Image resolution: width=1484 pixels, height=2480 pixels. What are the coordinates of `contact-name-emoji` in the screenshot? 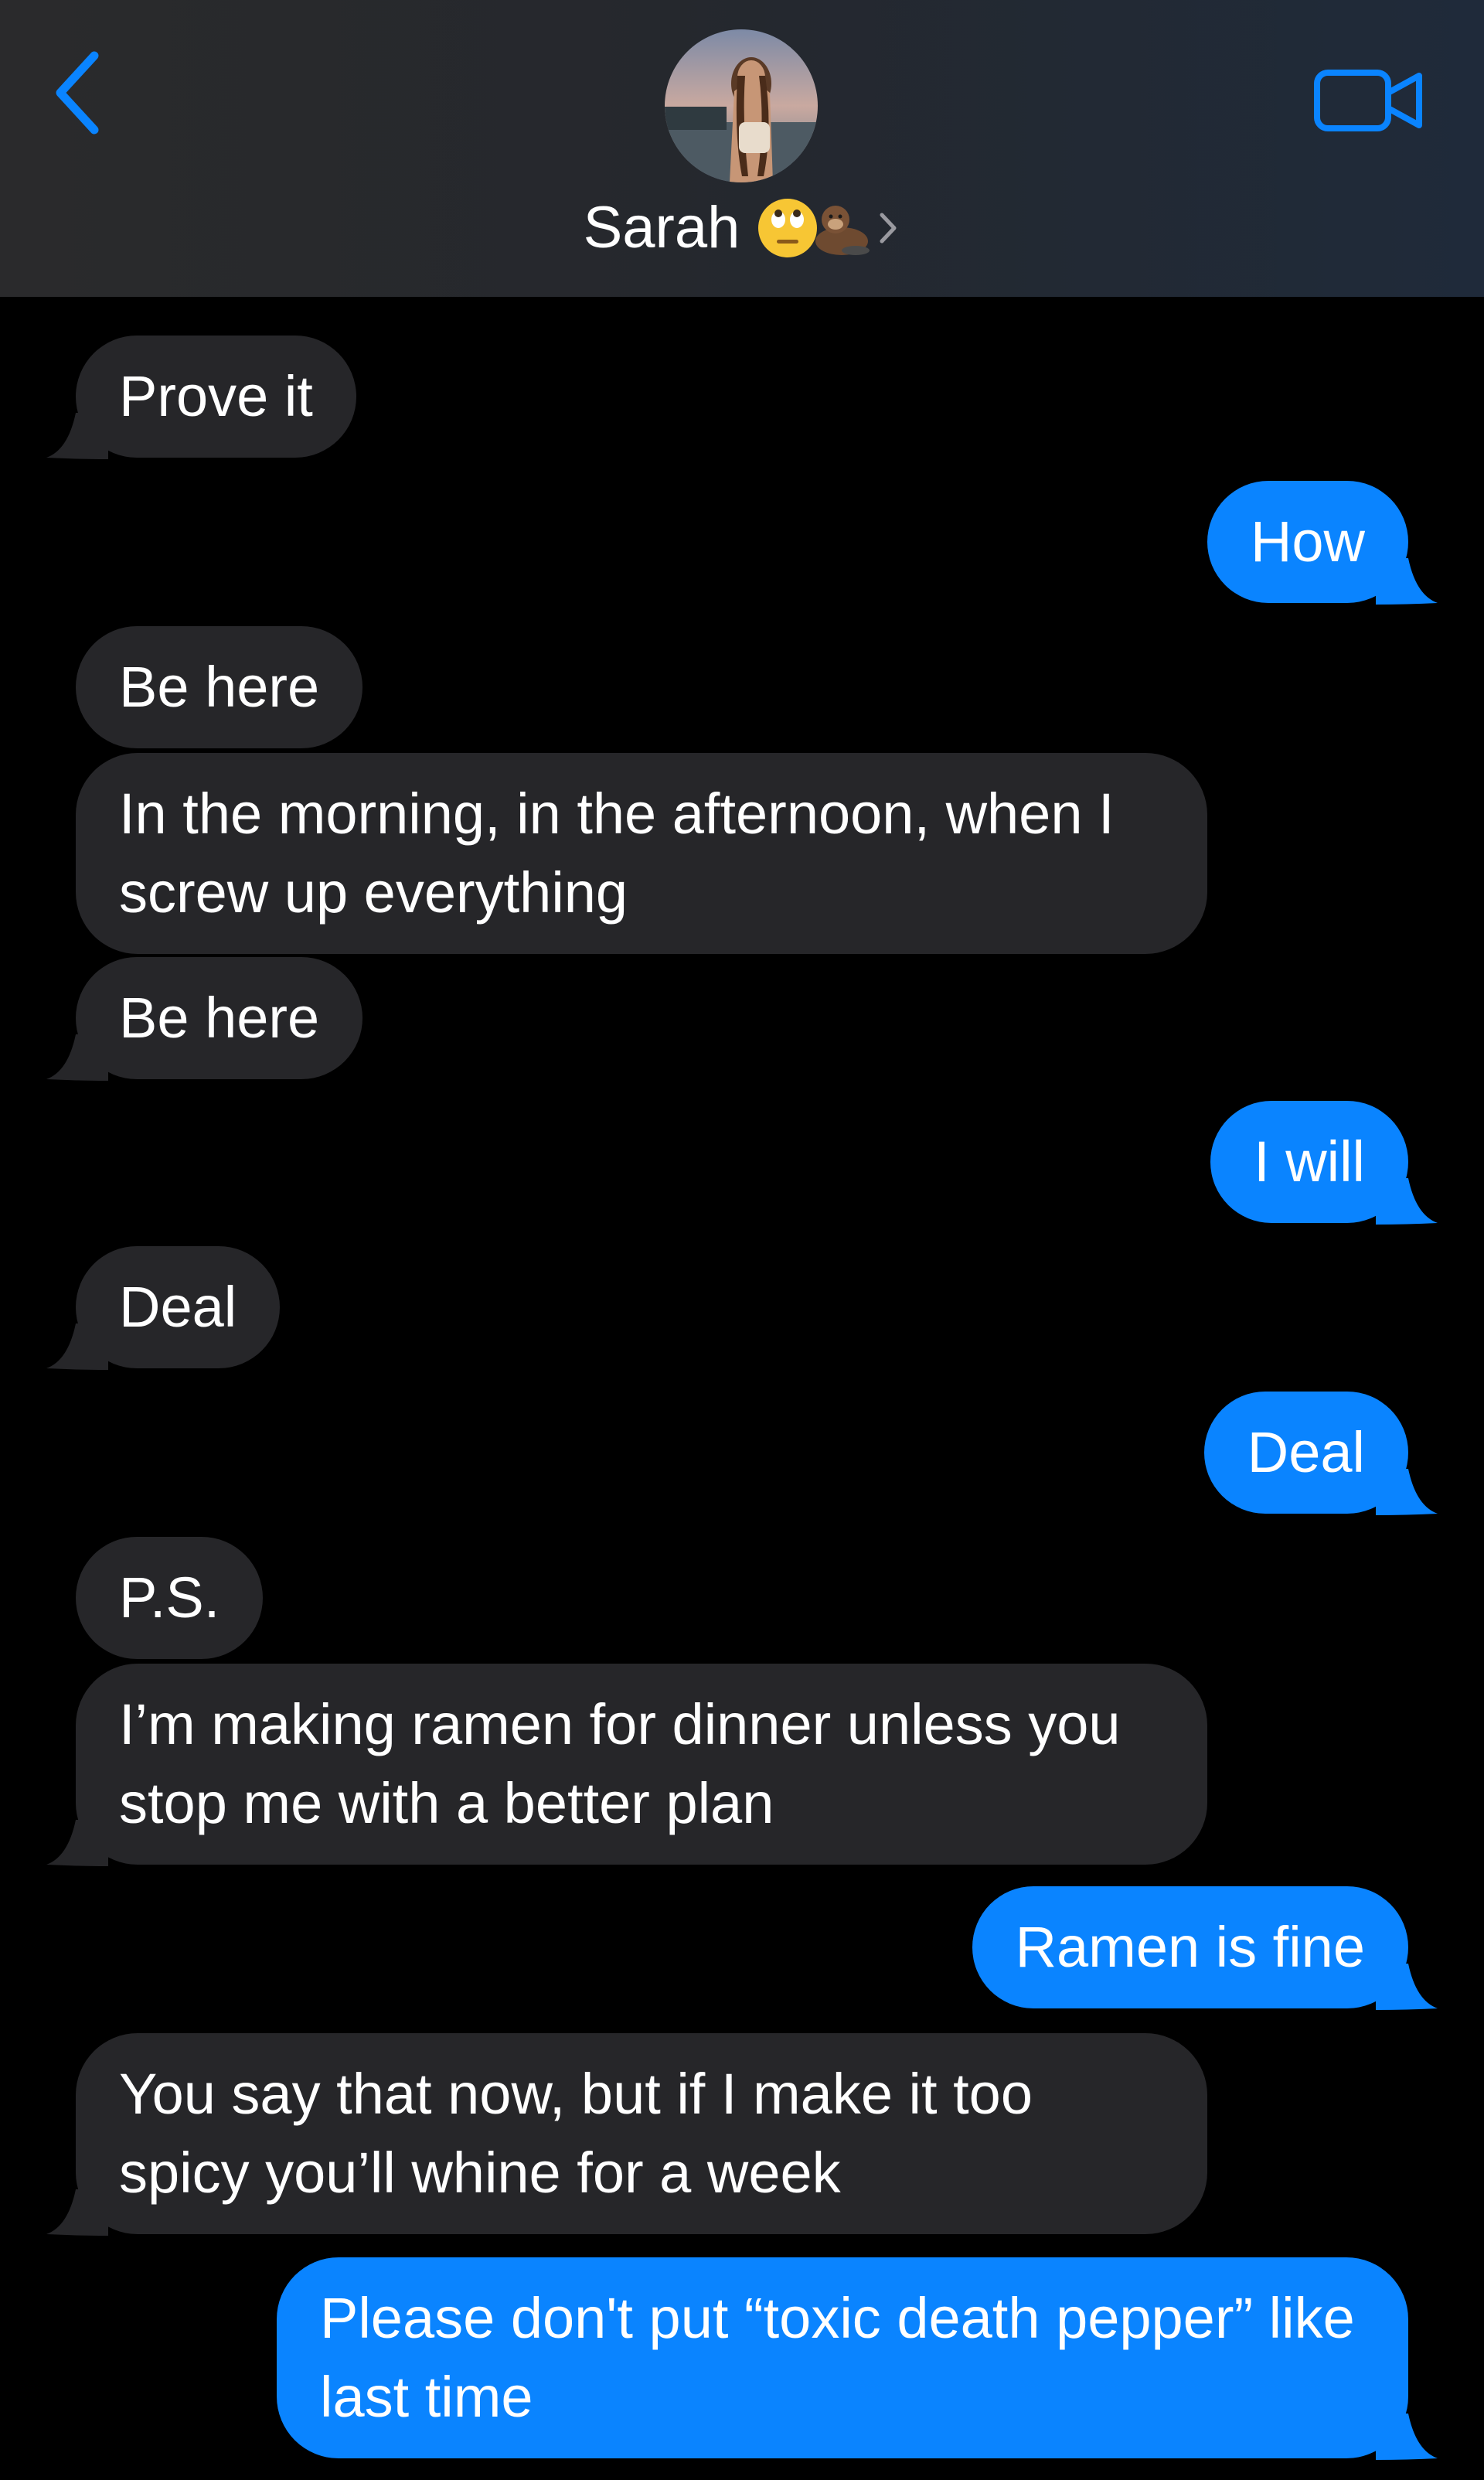 It's located at (815, 228).